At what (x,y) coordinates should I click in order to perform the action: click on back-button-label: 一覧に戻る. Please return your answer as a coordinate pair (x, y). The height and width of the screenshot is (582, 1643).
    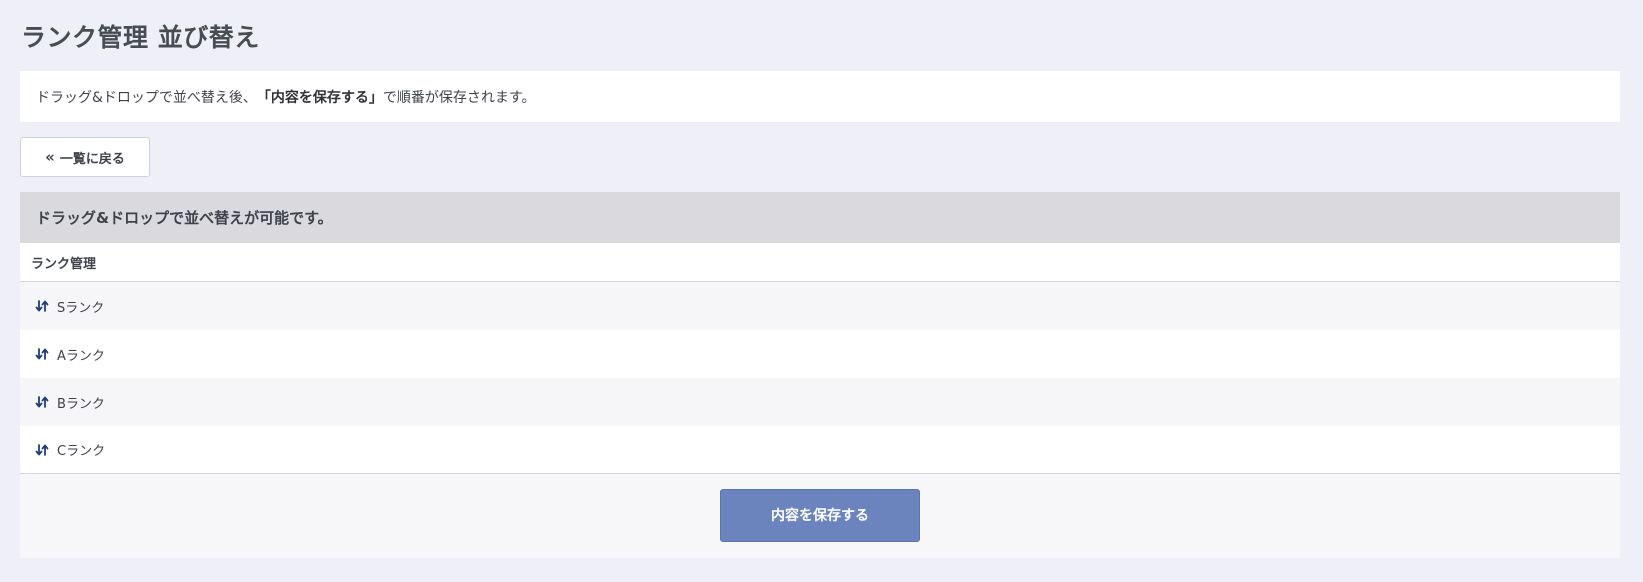
    Looking at the image, I should click on (92, 159).